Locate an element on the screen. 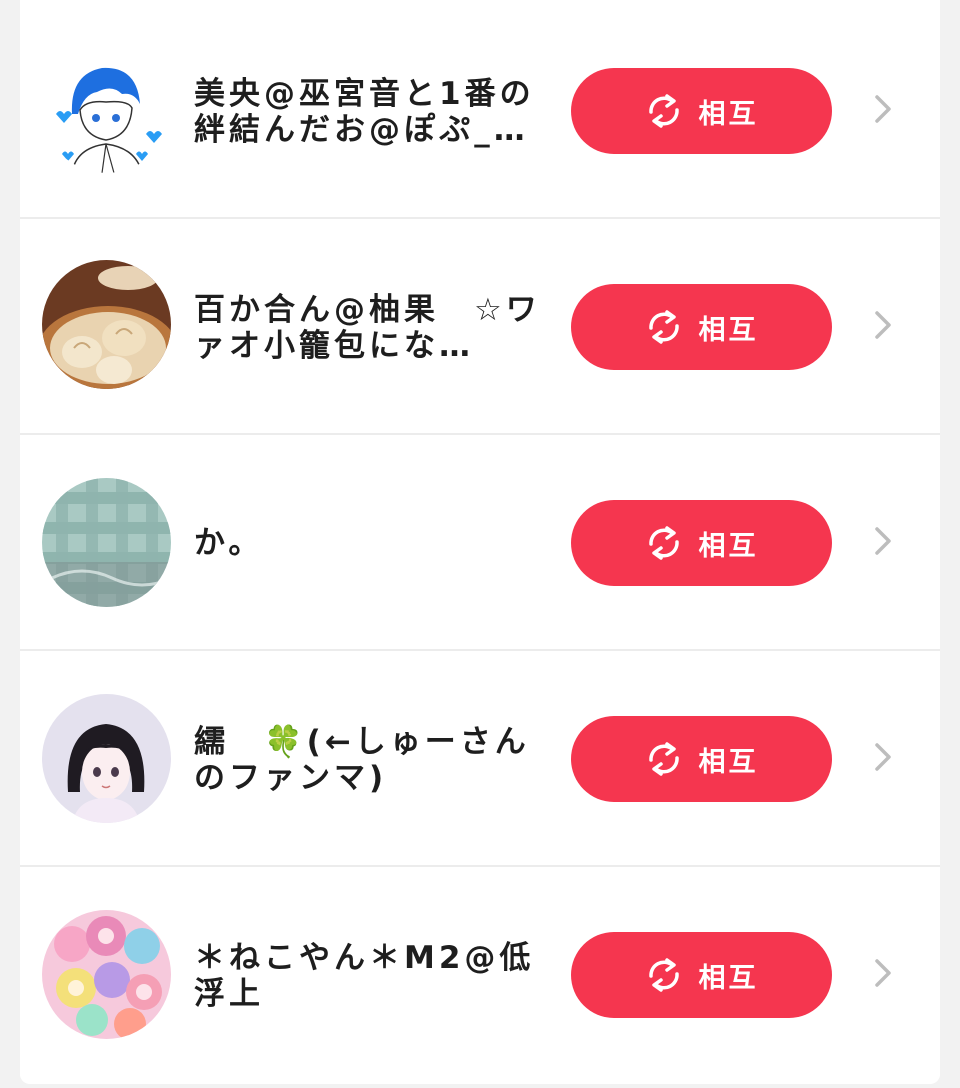  avatar-plaid-image is located at coordinates (106, 542).